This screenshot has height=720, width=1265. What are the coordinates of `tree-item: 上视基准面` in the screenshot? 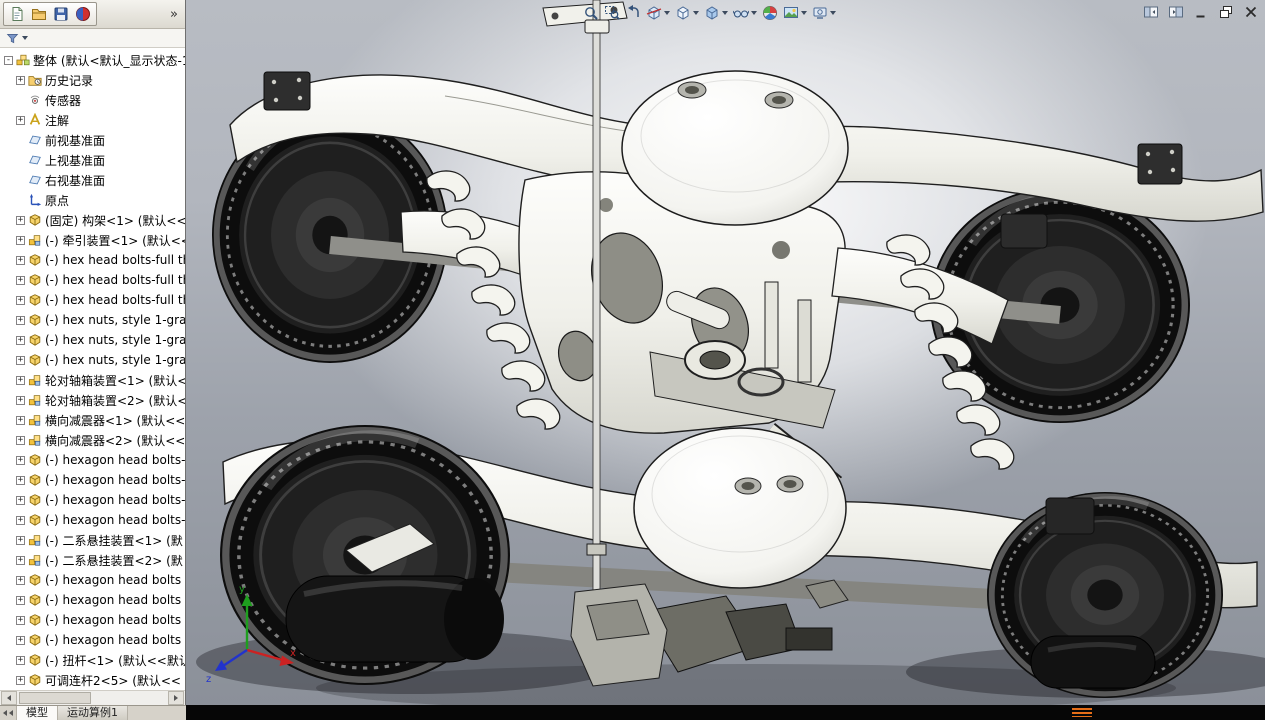 It's located at (92, 160).